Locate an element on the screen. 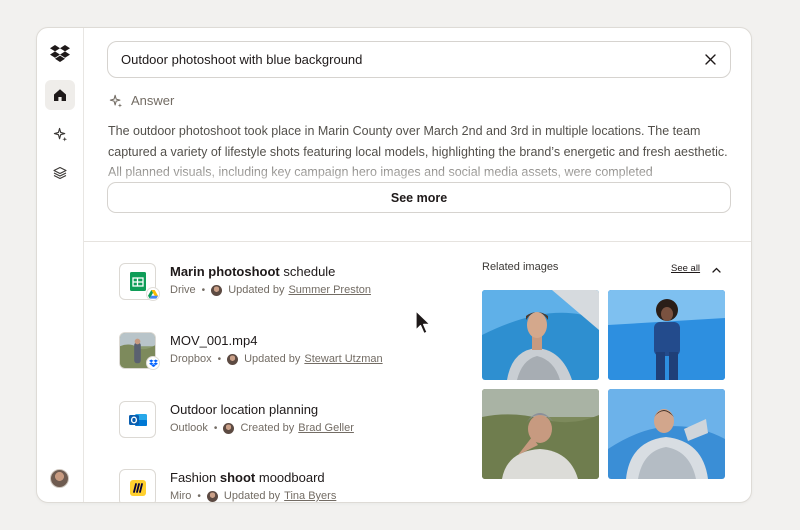 This screenshot has height=530, width=800. section-divider is located at coordinates (417, 241).